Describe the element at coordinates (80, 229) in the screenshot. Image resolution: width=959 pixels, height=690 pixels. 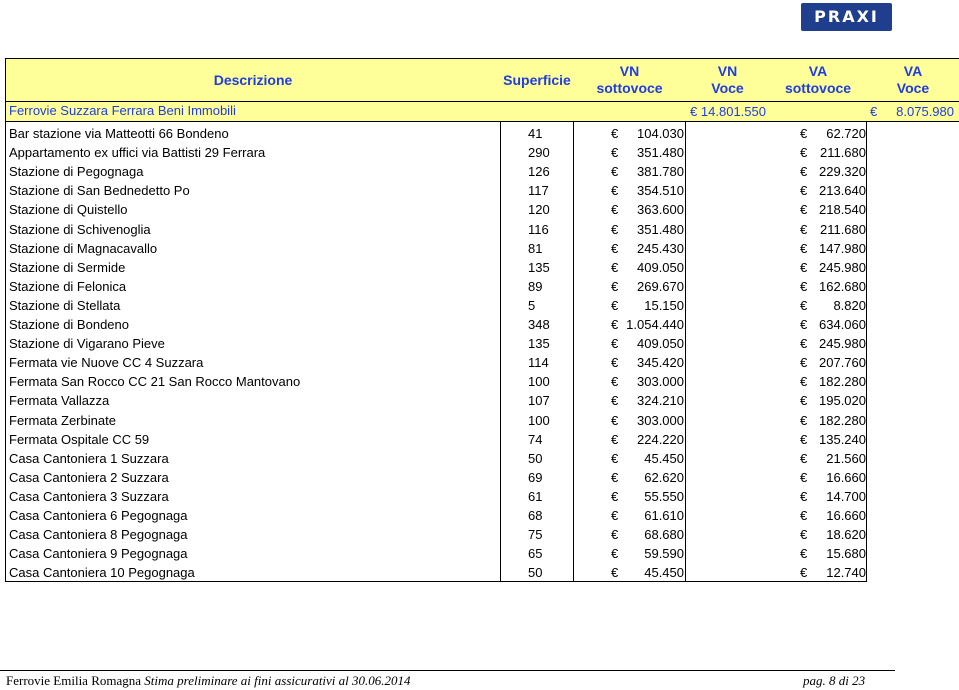
I see `row-description: Stazione di Schivenoglia` at that location.